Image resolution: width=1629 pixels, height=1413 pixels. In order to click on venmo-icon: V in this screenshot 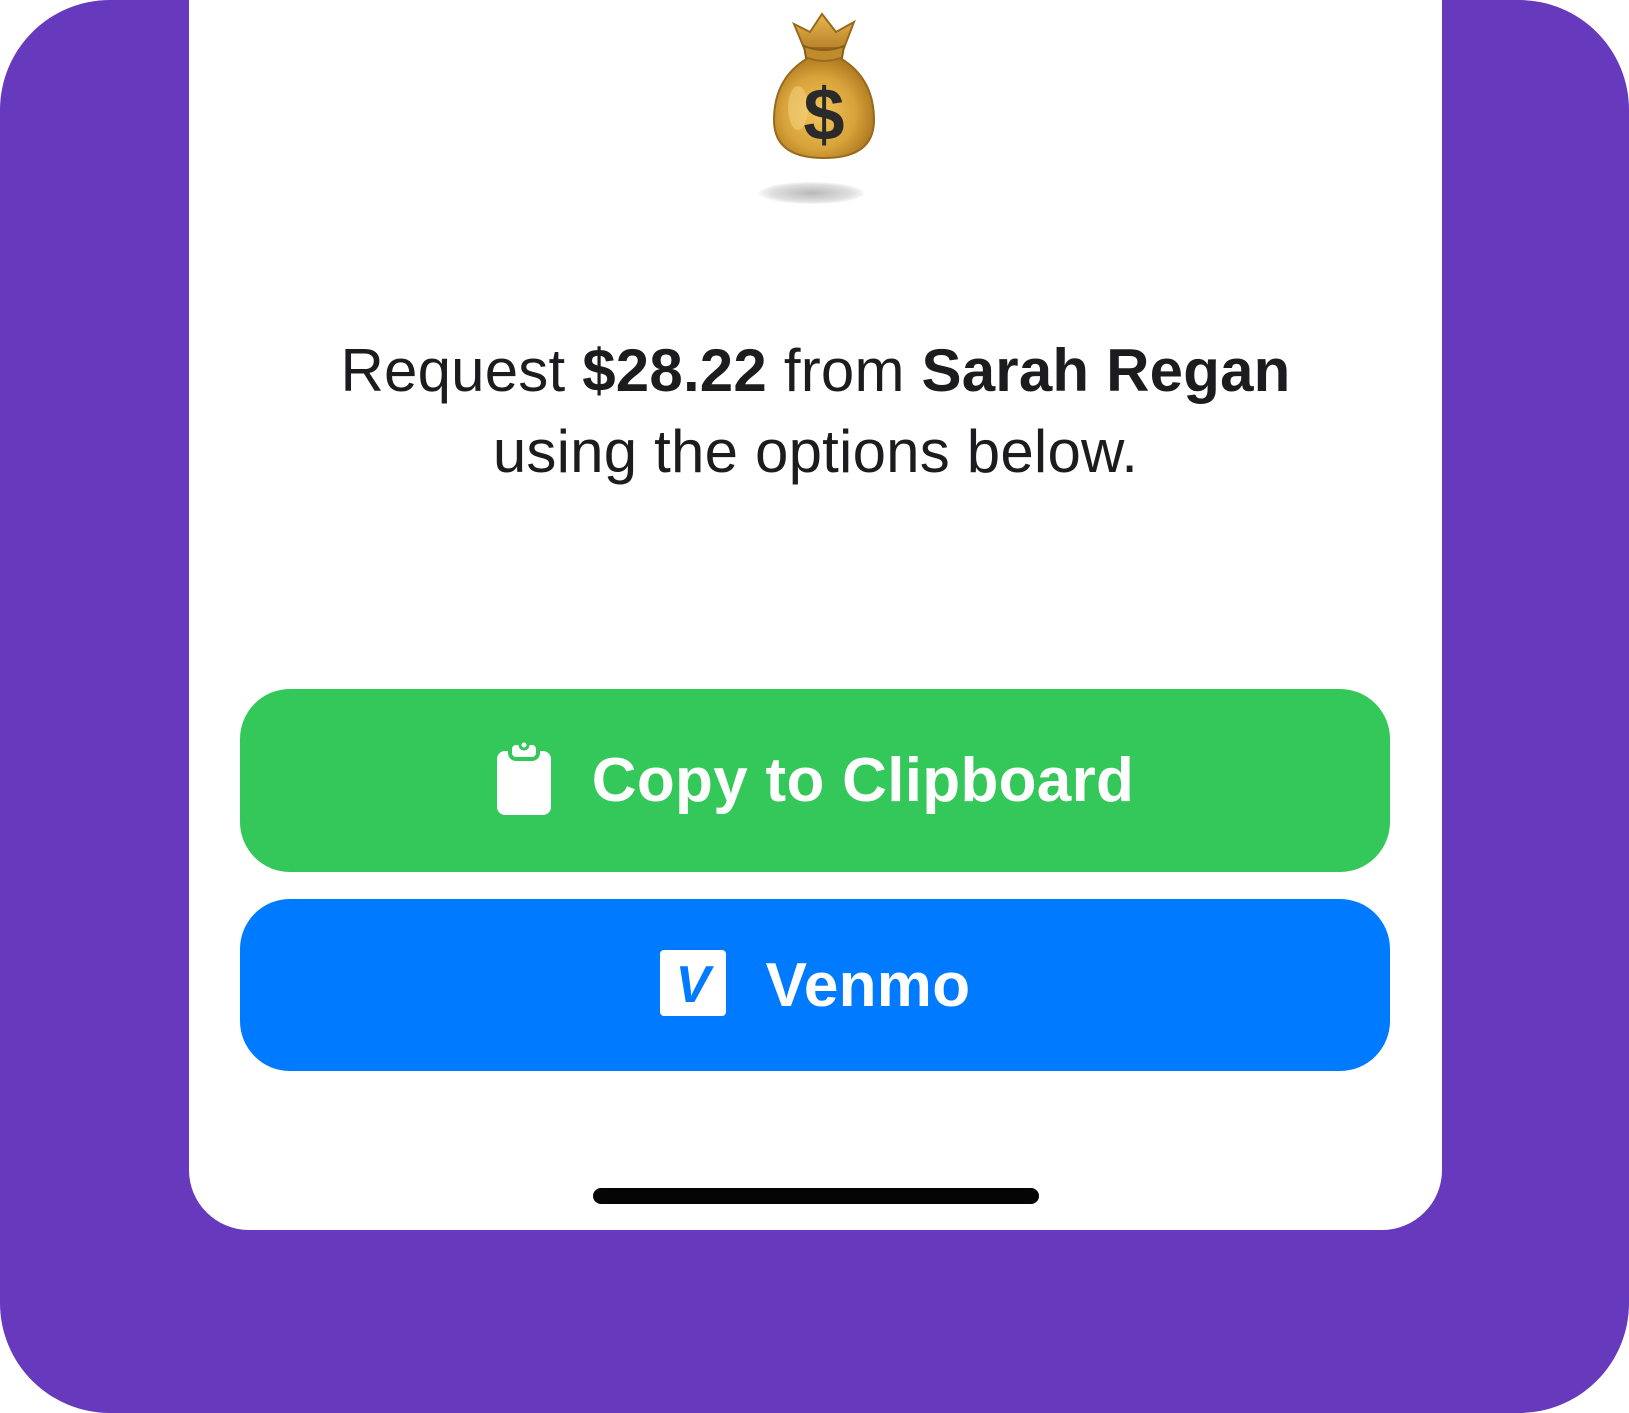, I will do `click(692, 985)`.